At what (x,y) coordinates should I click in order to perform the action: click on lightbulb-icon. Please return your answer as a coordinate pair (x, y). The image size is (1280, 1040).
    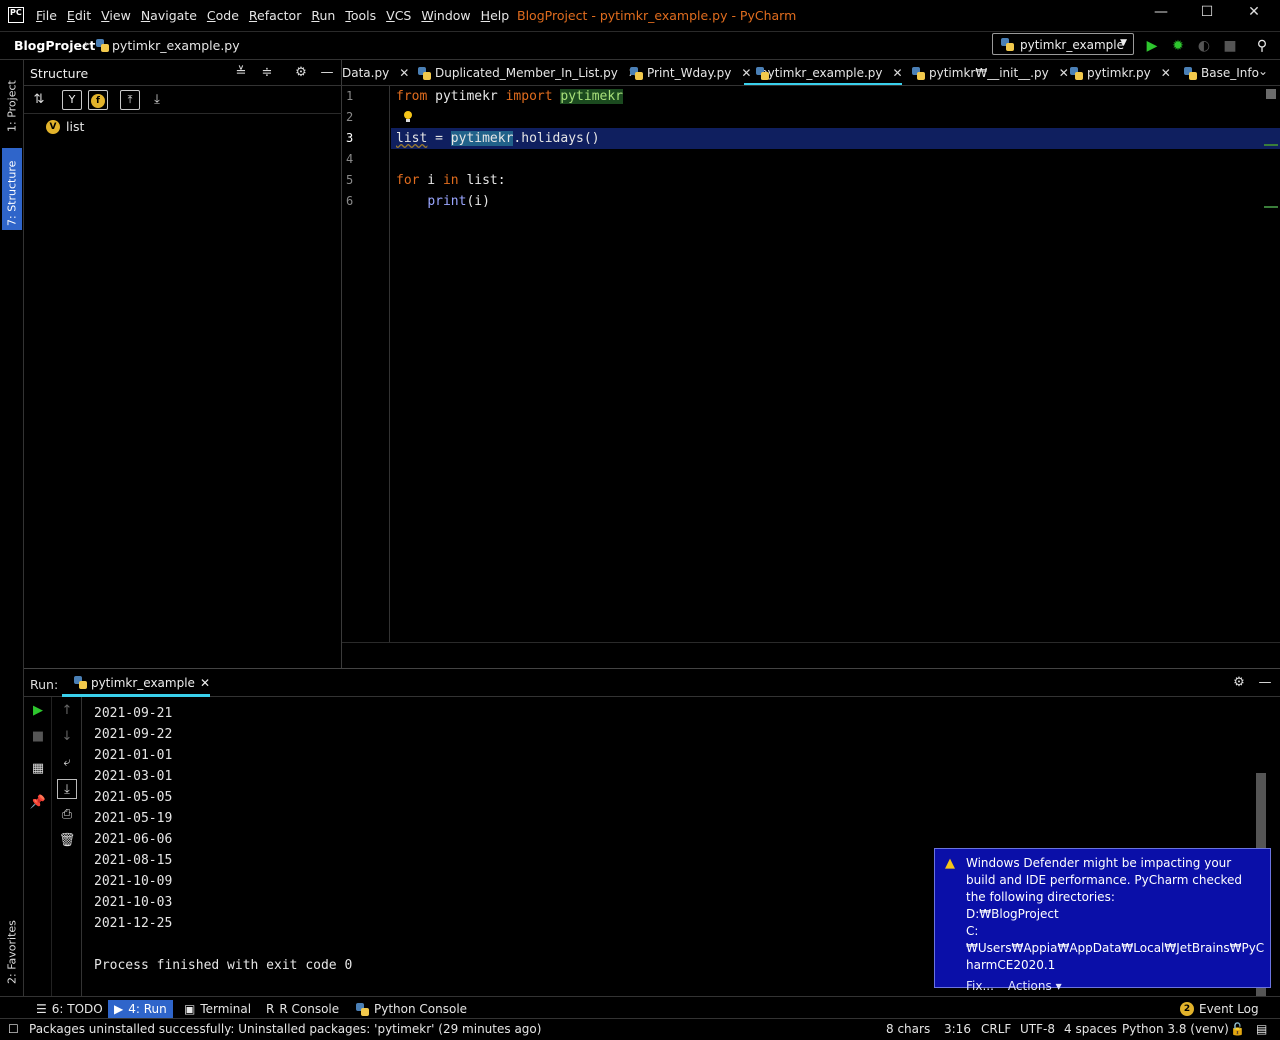
    Looking at the image, I should click on (408, 116).